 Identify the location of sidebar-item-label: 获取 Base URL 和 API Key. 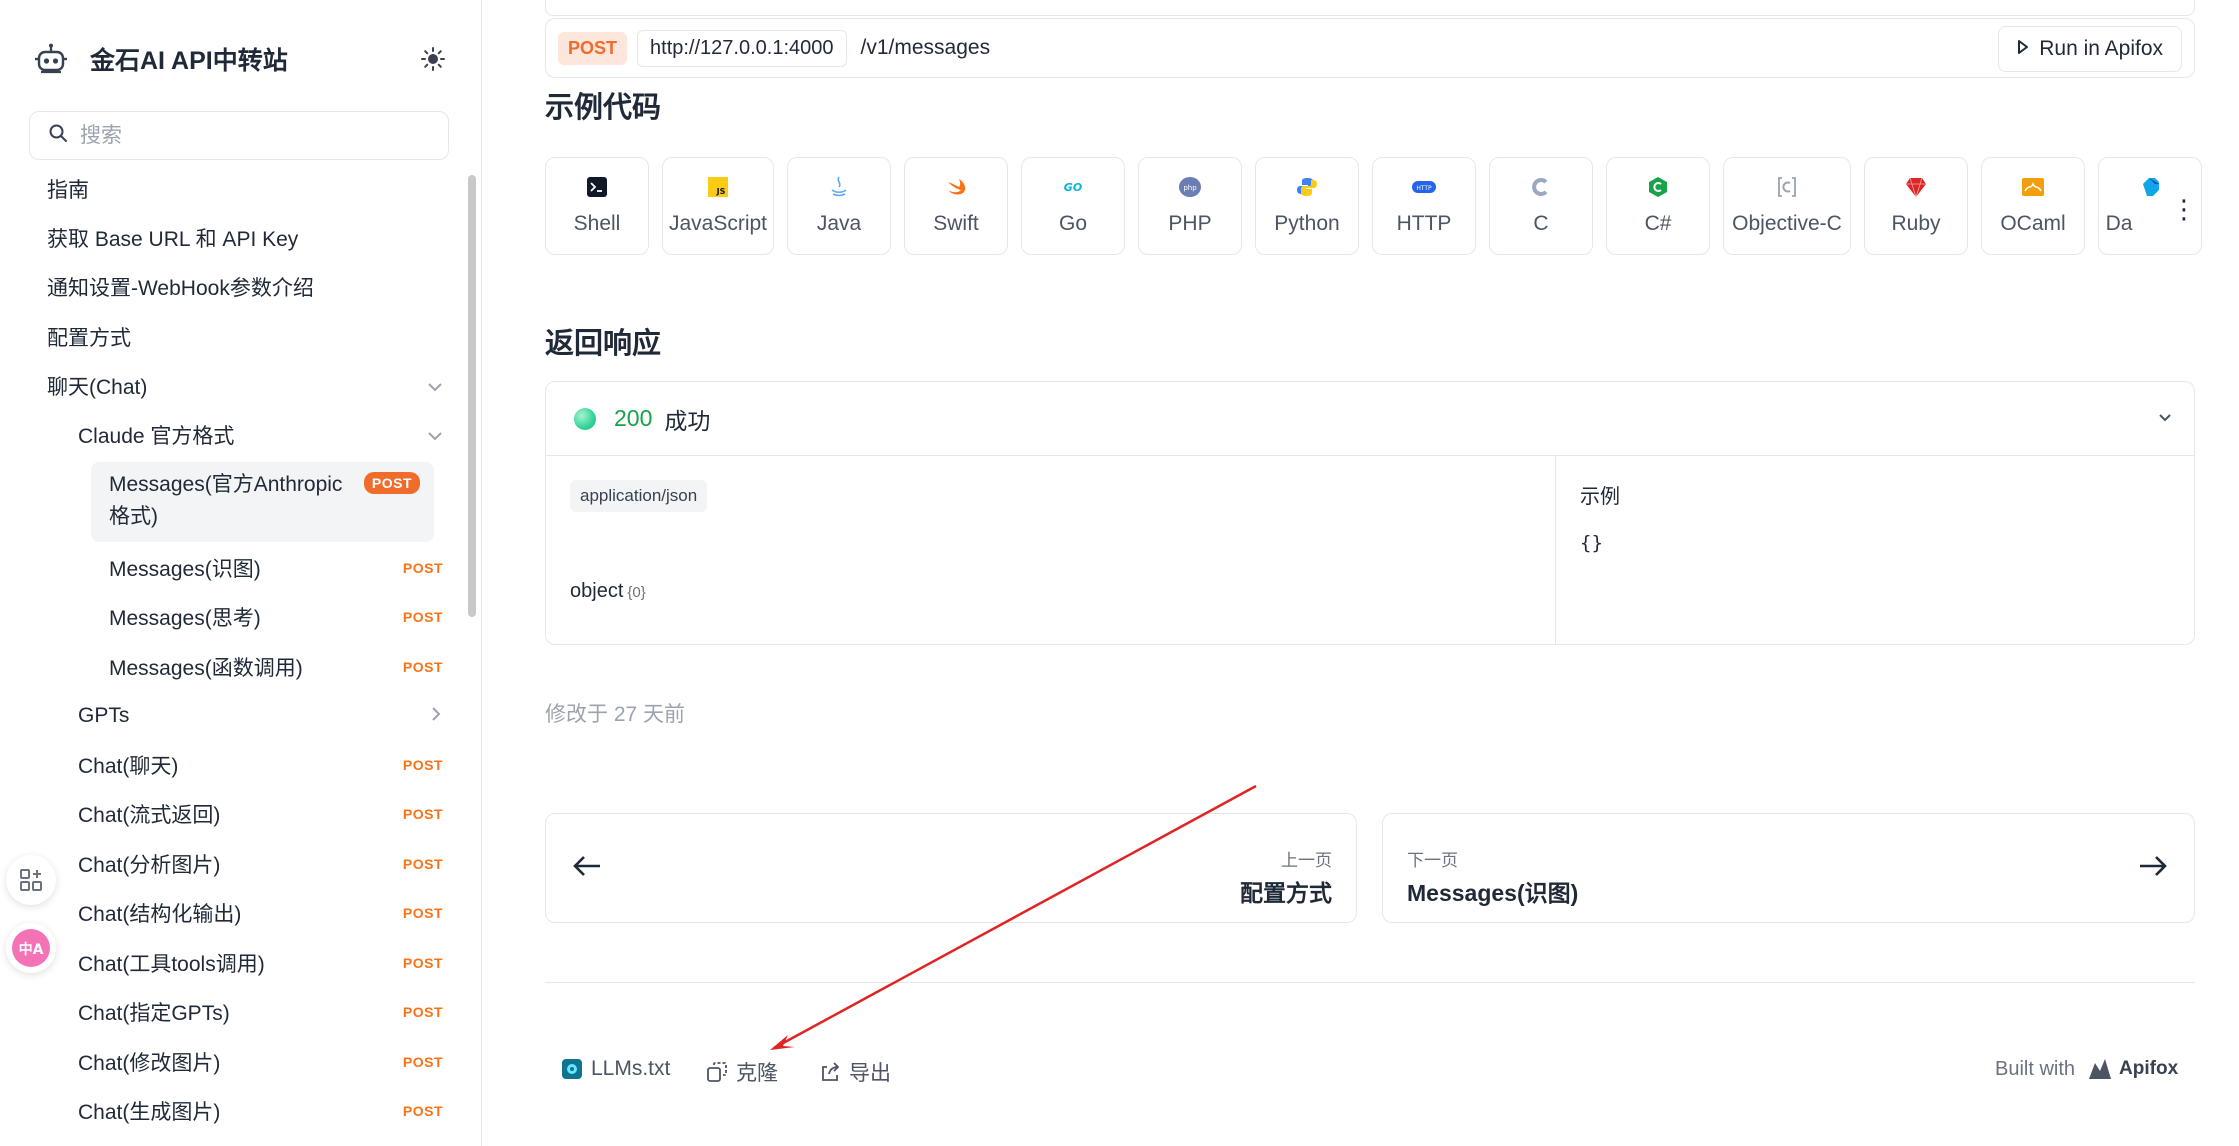
(173, 239).